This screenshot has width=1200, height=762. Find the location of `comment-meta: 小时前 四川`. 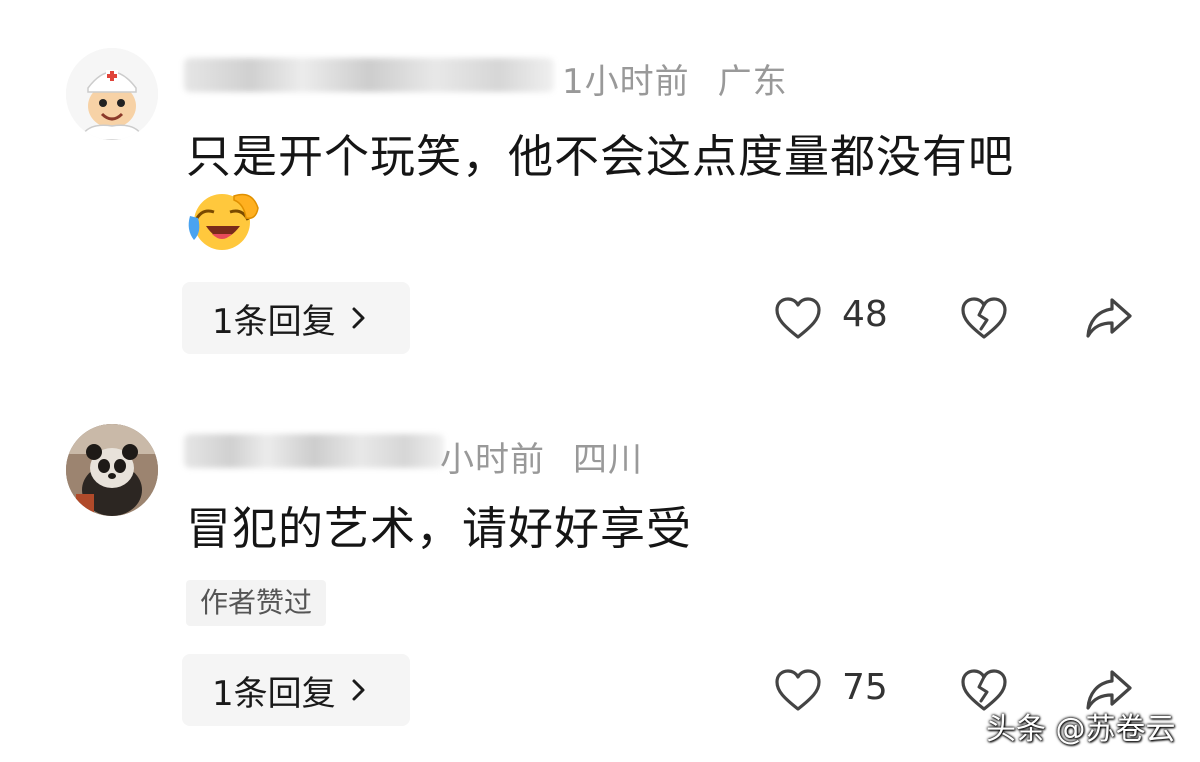

comment-meta: 小时前 四川 is located at coordinates (541, 456).